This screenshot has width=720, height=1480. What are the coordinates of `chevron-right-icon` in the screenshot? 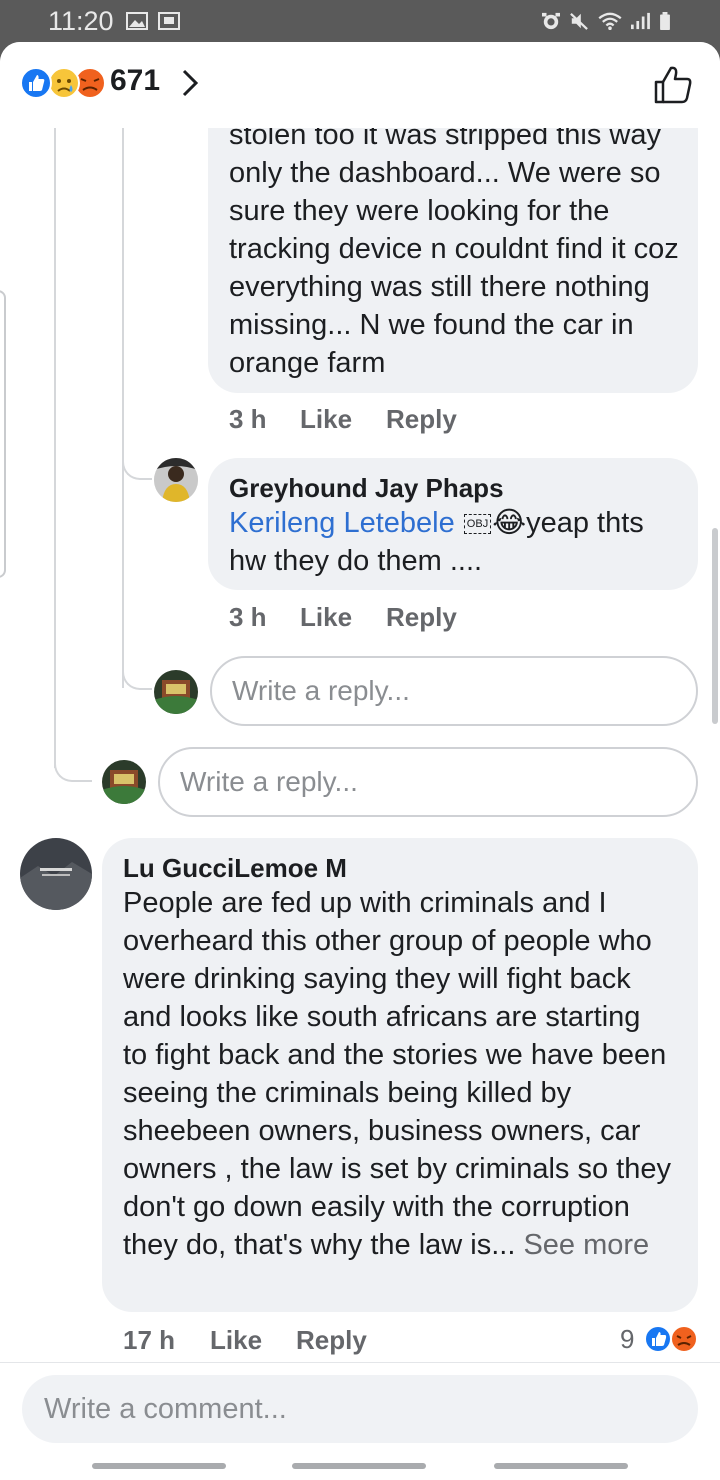 It's located at (190, 83).